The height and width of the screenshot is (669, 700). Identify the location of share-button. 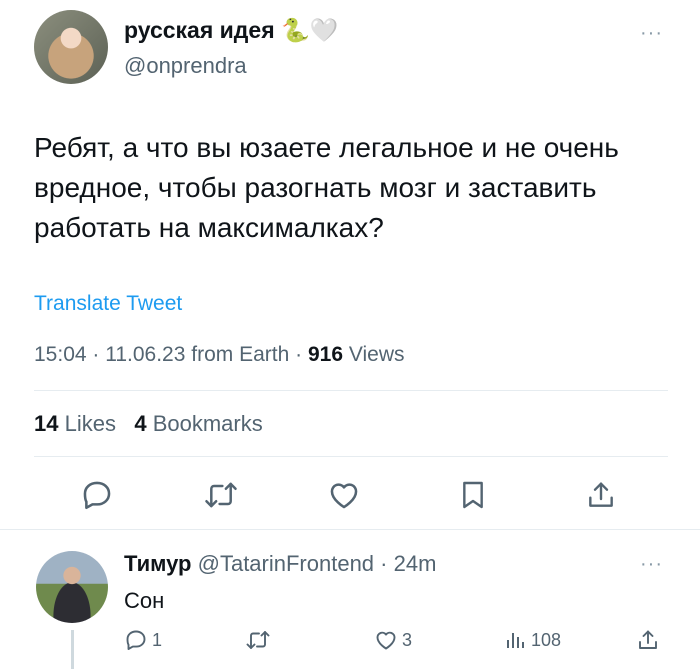
(603, 496).